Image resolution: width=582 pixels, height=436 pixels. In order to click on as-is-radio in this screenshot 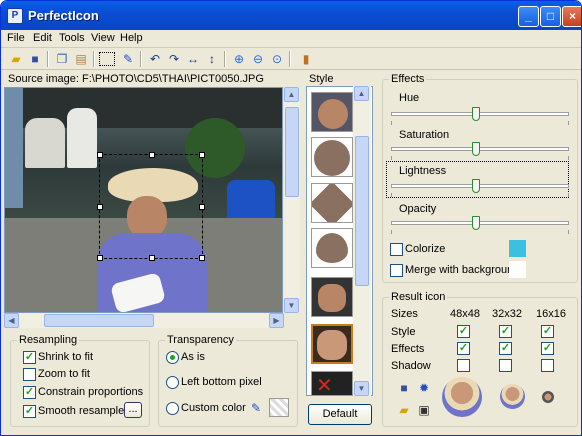, I will do `click(172, 357)`.